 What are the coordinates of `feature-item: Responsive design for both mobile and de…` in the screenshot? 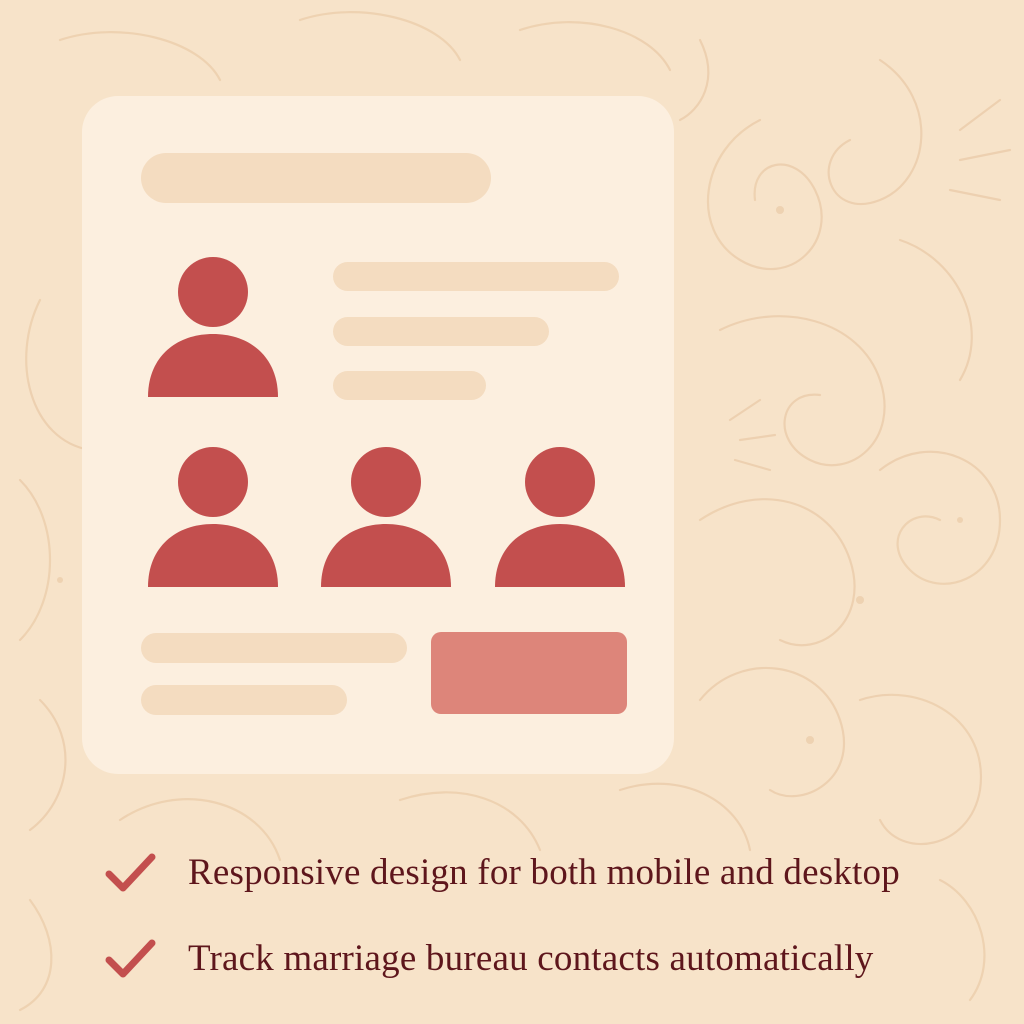 It's located at (501, 872).